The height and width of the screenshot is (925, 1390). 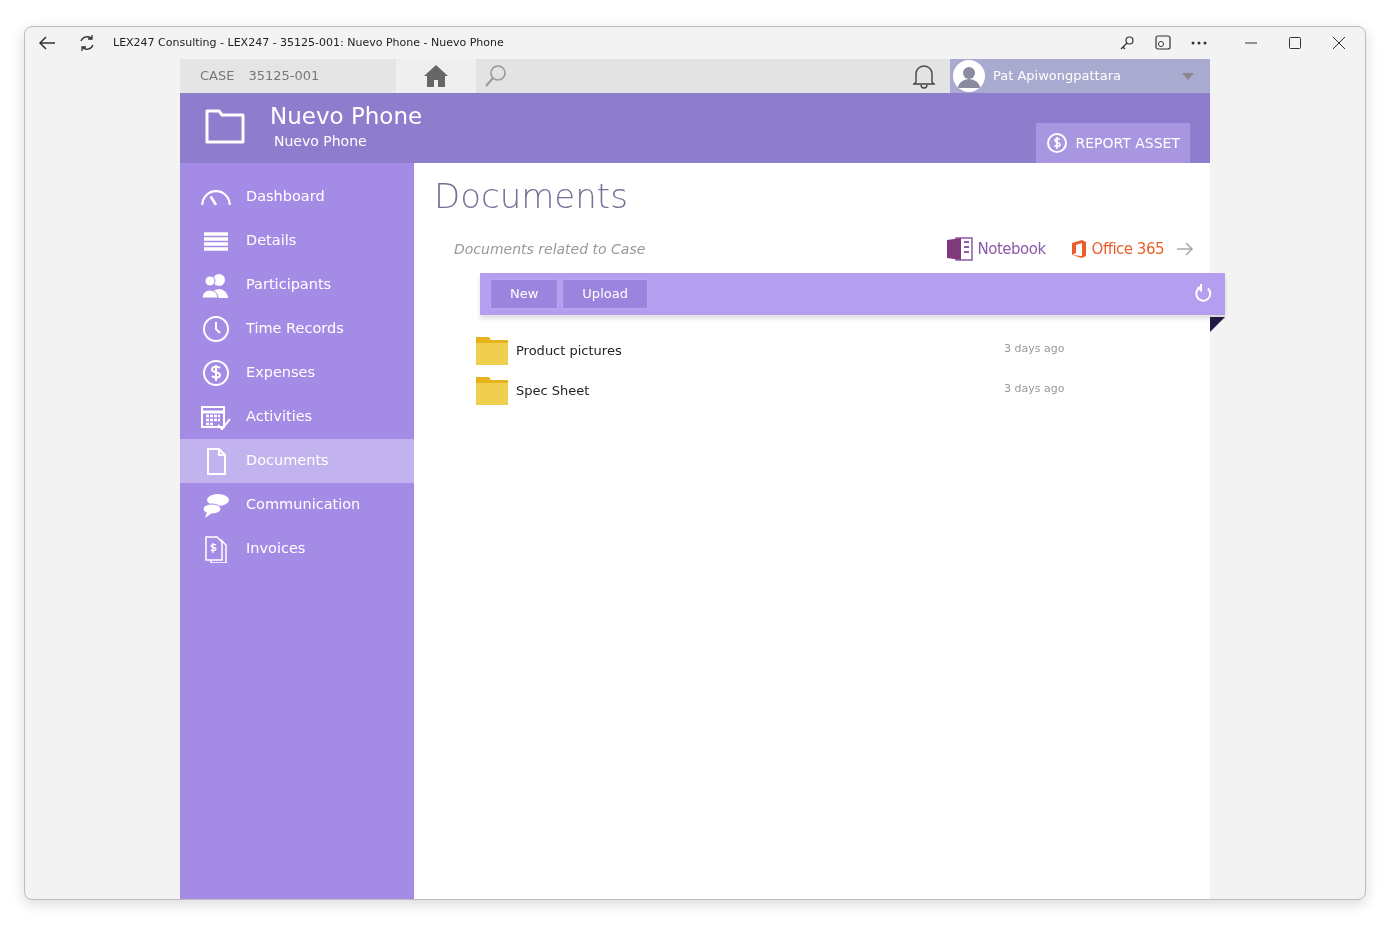 I want to click on arrow-right-icon, so click(x=1185, y=249).